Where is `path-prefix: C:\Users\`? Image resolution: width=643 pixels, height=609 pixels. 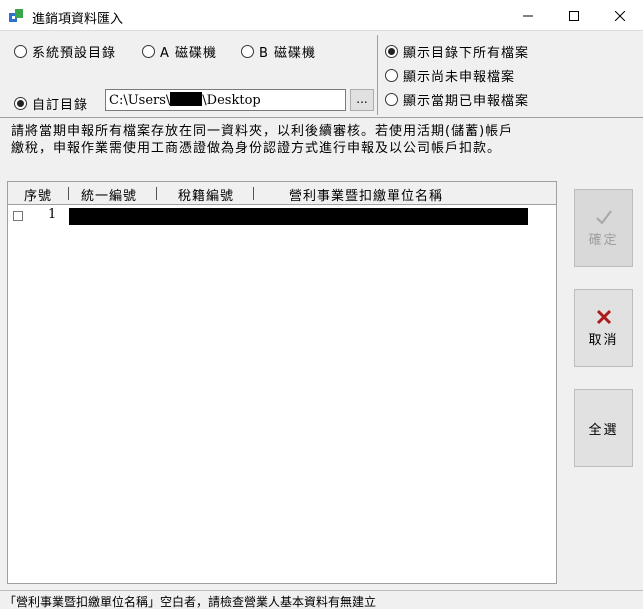
path-prefix: C:\Users\ is located at coordinates (140, 100).